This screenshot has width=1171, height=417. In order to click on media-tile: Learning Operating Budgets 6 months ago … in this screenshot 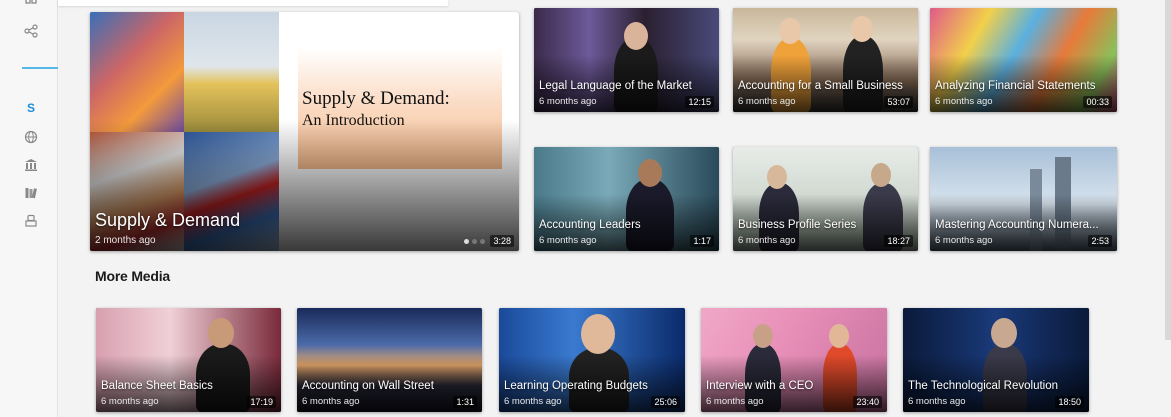, I will do `click(592, 360)`.